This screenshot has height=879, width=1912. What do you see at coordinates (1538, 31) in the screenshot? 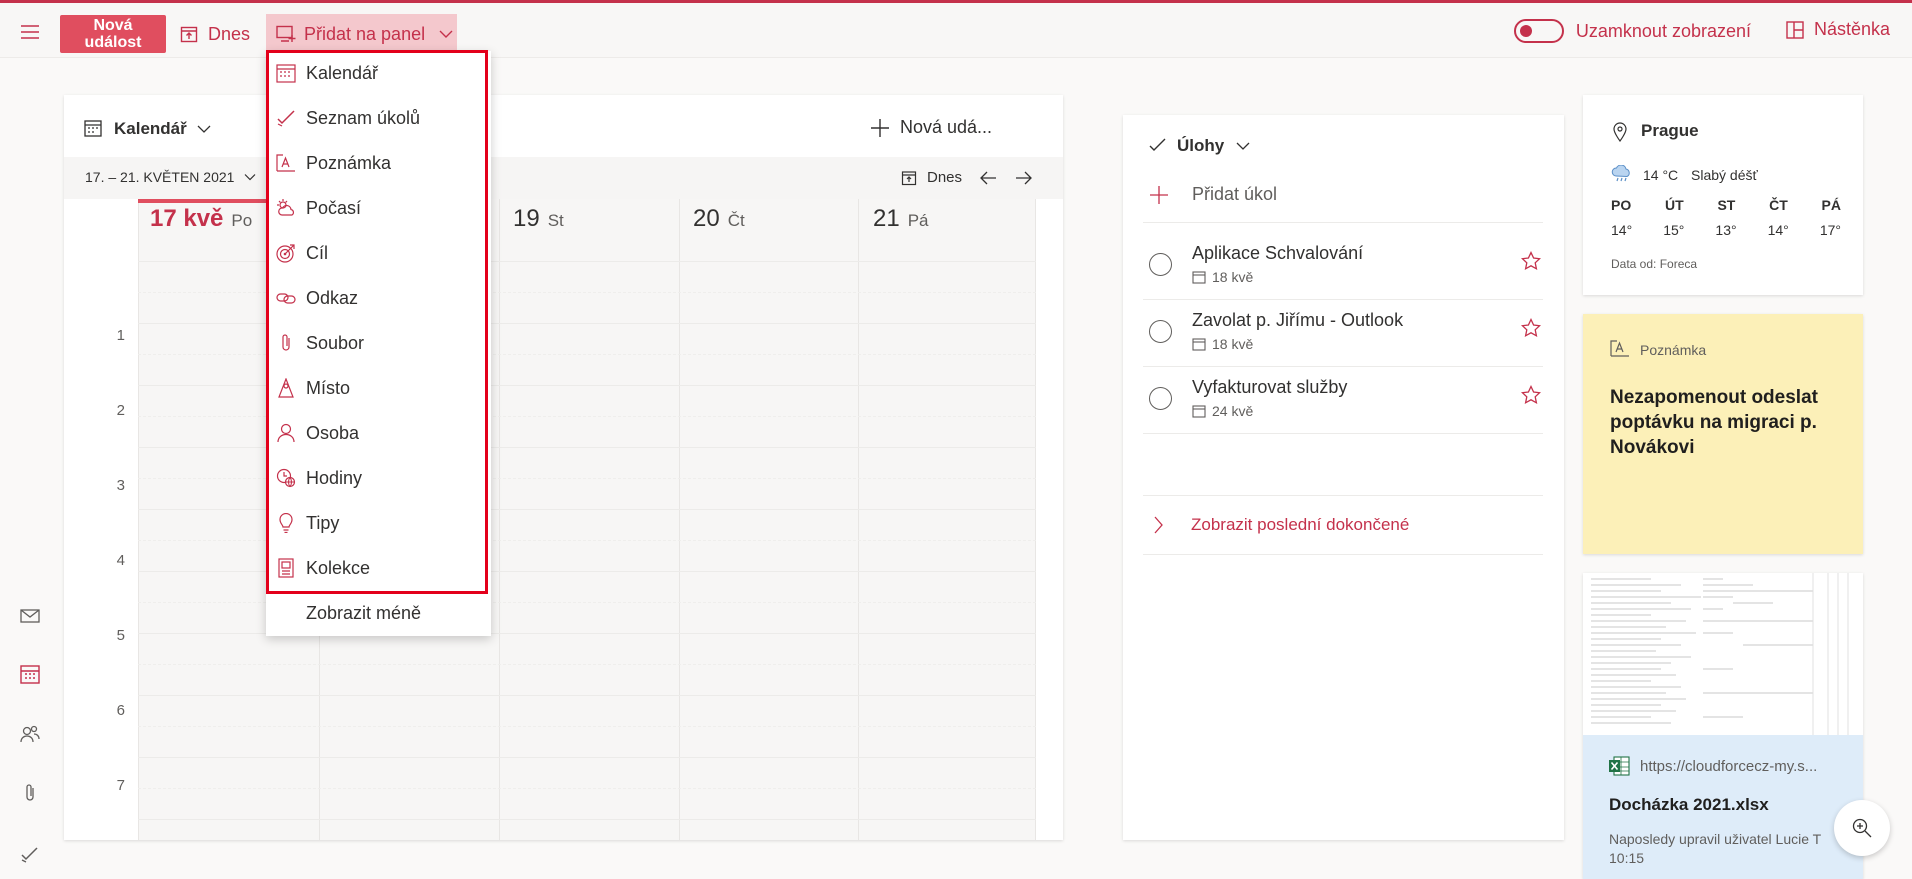
I see `toggle-switch` at bounding box center [1538, 31].